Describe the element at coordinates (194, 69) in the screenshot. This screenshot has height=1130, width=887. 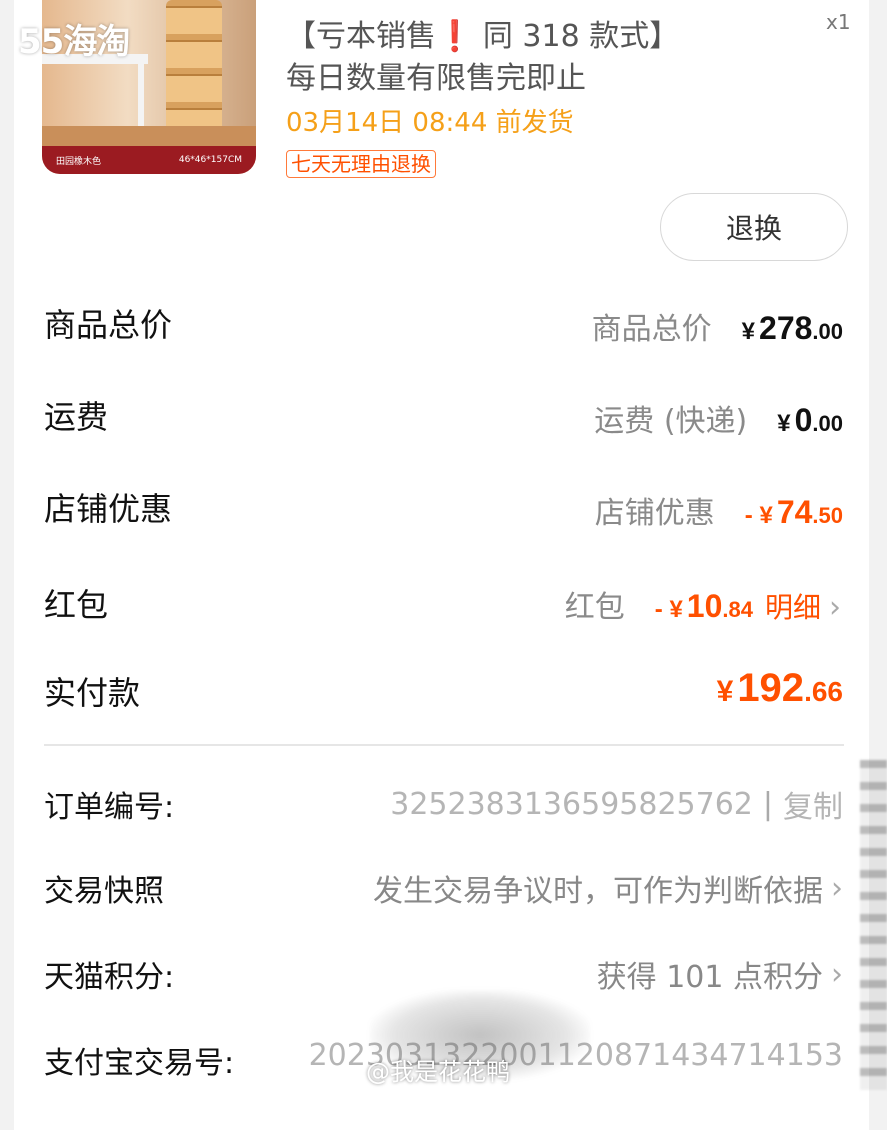
I see `image-bookshelf` at that location.